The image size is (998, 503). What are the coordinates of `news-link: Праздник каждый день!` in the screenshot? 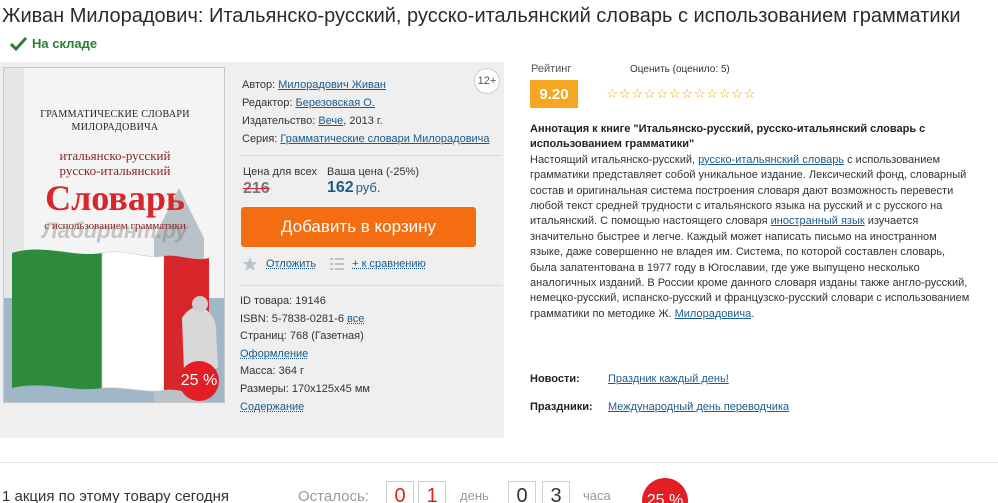 It's located at (668, 379).